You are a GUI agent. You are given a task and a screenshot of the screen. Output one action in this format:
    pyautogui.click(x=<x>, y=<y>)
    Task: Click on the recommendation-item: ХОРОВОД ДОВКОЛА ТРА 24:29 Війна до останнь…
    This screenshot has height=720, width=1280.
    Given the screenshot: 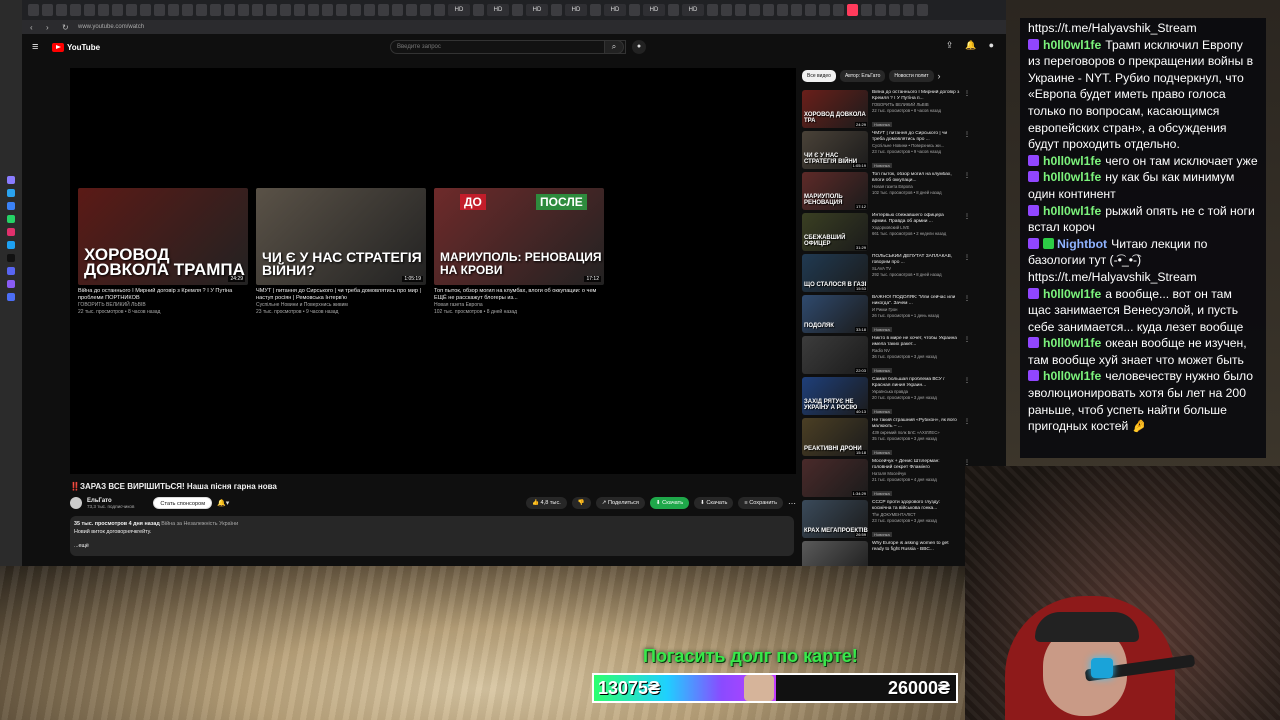 What is the action you would take?
    pyautogui.click(x=898, y=110)
    